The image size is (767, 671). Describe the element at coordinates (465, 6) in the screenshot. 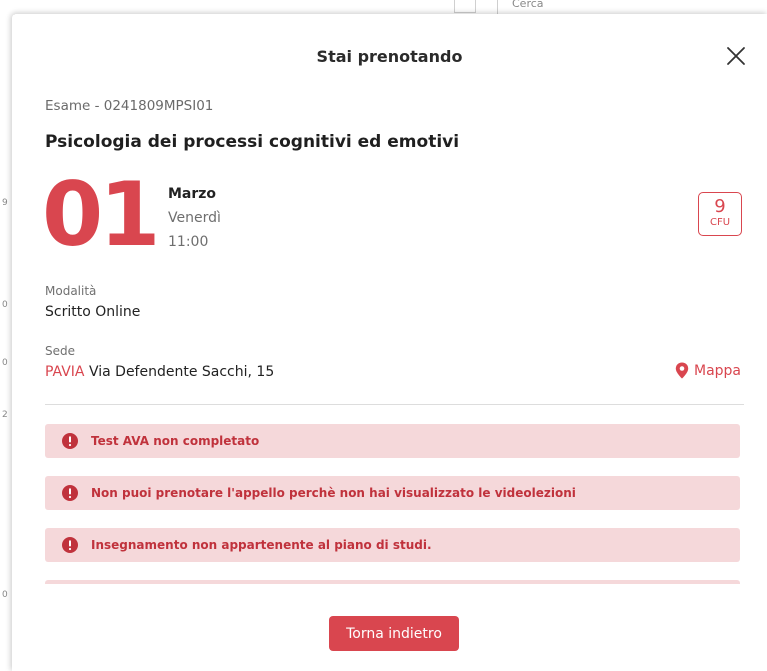

I see `background-box` at that location.